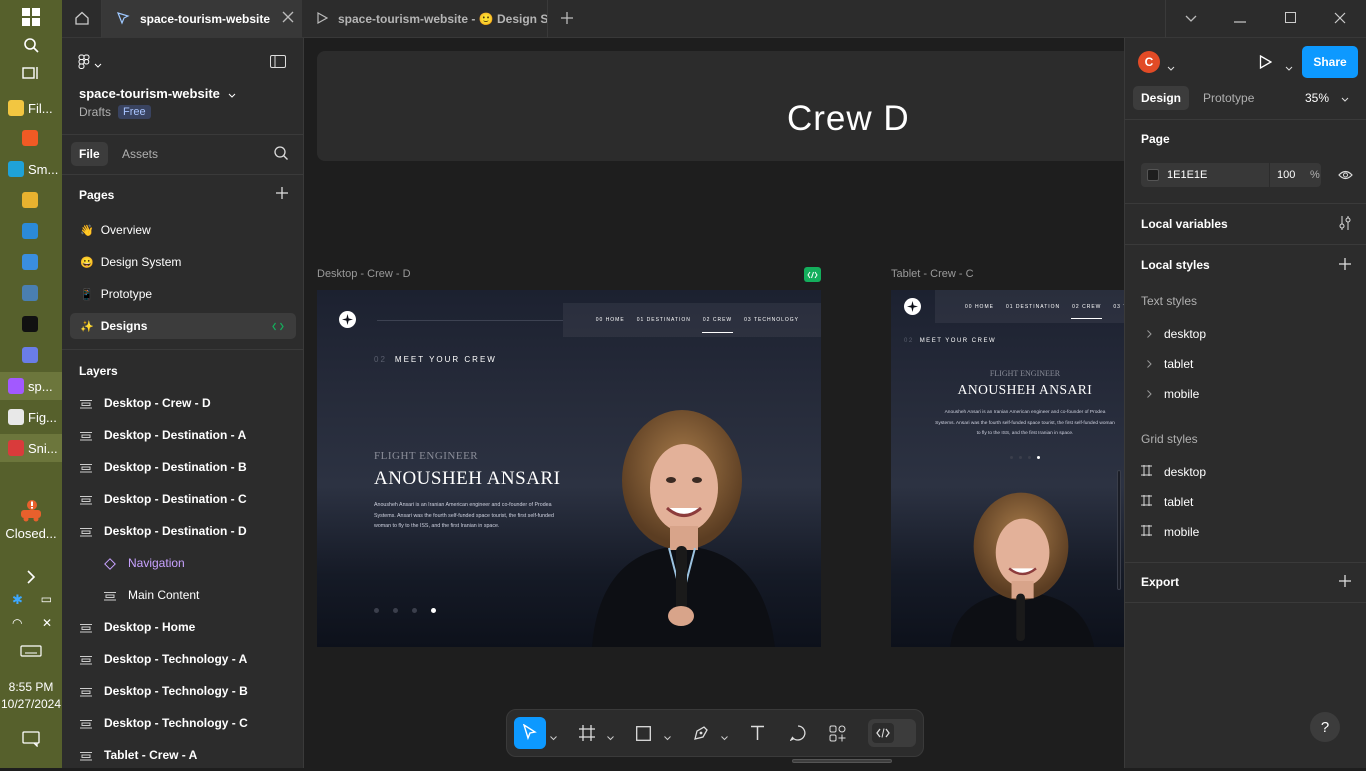 The width and height of the screenshot is (1366, 771). I want to click on layer-item: Main Content, so click(182, 595).